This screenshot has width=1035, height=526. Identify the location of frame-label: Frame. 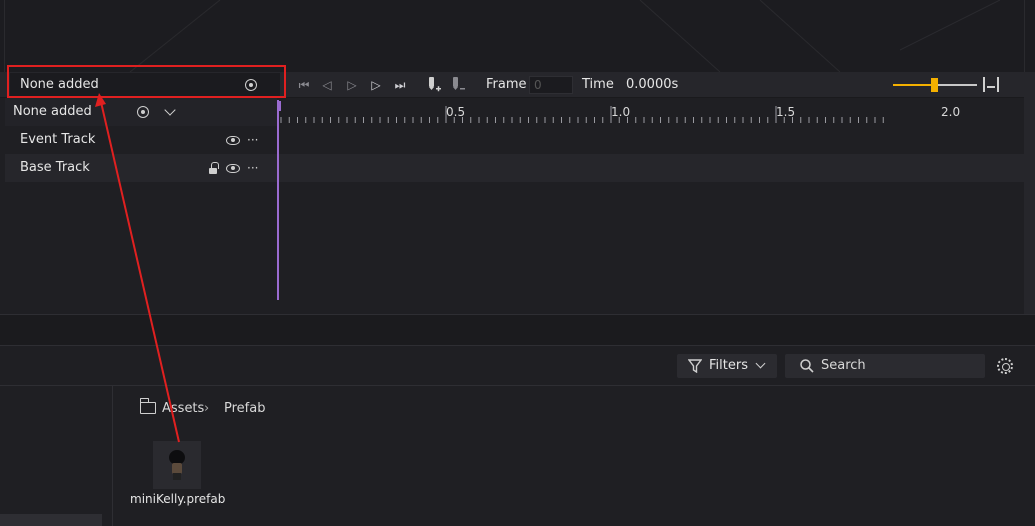
(506, 84).